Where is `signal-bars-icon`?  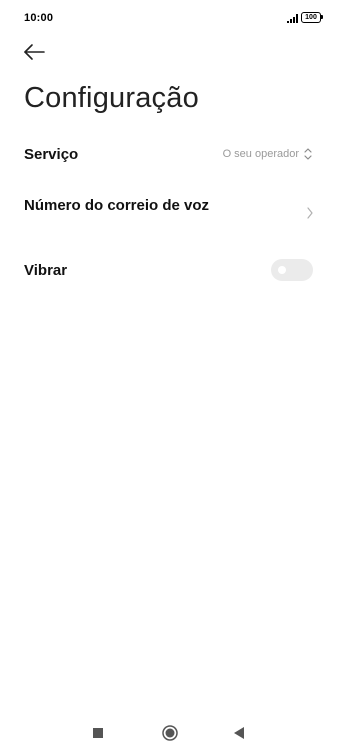
signal-bars-icon is located at coordinates (292, 18).